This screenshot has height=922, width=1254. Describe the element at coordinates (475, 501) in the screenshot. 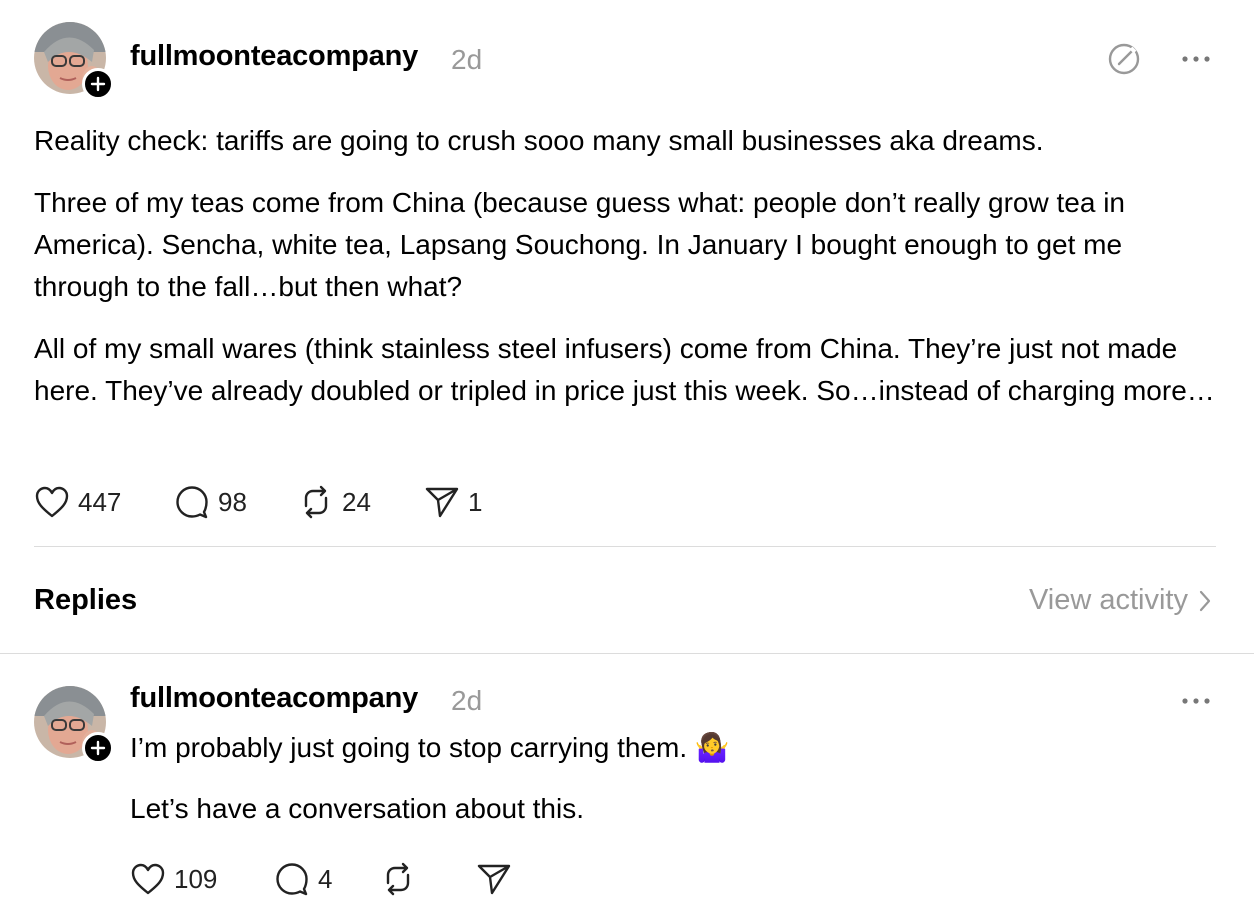

I see `share-count: 1` at that location.